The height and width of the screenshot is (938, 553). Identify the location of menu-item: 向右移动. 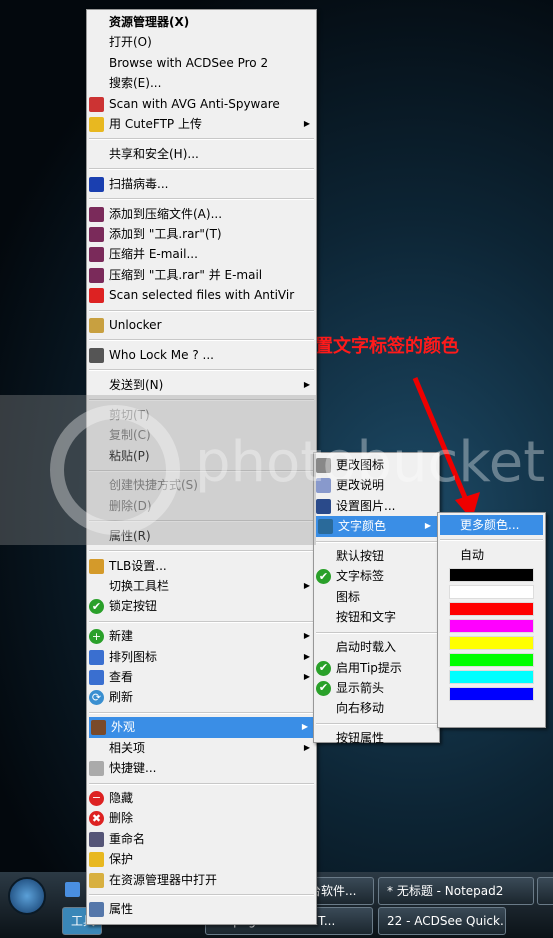
(376, 708).